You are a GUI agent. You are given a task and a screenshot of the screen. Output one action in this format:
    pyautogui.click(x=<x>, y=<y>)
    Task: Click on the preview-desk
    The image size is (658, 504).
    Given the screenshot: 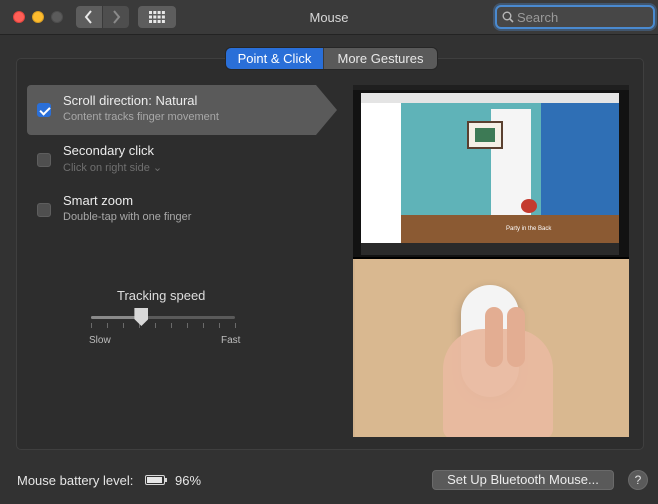 What is the action you would take?
    pyautogui.click(x=491, y=348)
    